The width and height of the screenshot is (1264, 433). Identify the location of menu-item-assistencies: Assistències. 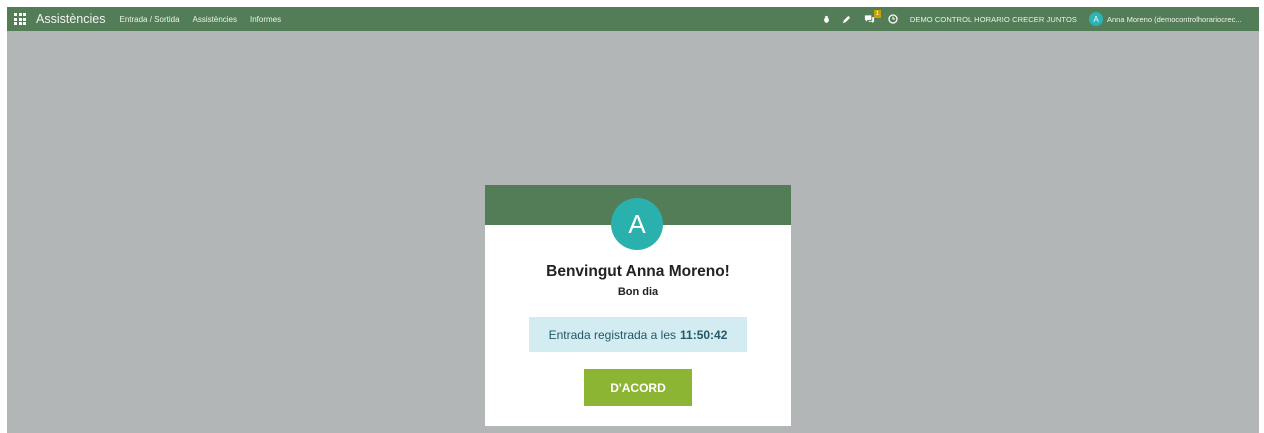
(215, 19).